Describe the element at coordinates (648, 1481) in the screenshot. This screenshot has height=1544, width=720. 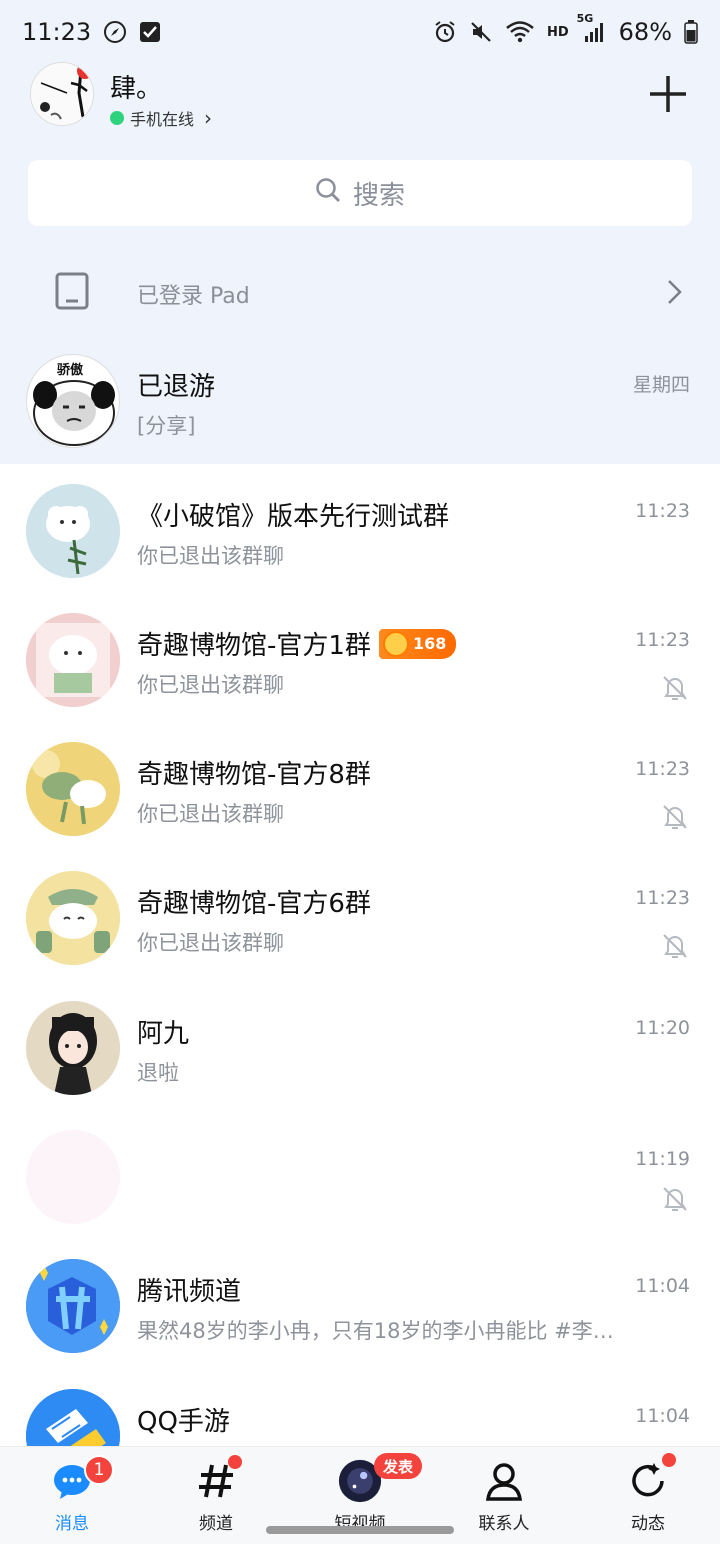
I see `refresh-star-icon` at that location.